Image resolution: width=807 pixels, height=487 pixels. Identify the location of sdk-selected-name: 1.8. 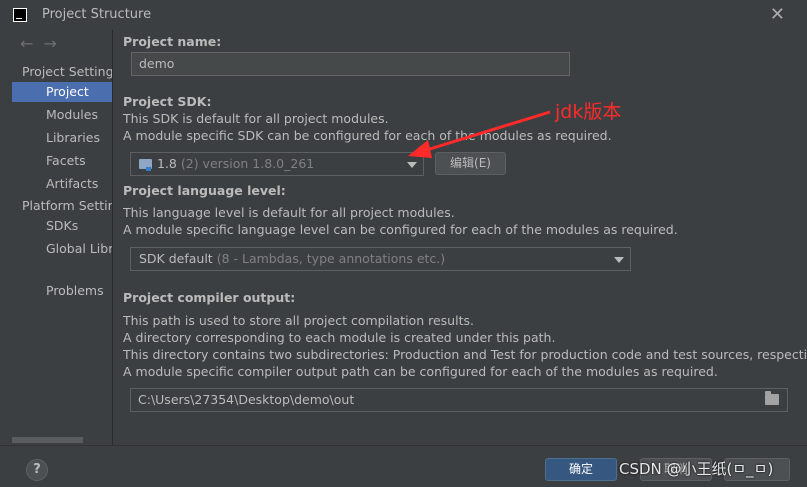
(167, 163).